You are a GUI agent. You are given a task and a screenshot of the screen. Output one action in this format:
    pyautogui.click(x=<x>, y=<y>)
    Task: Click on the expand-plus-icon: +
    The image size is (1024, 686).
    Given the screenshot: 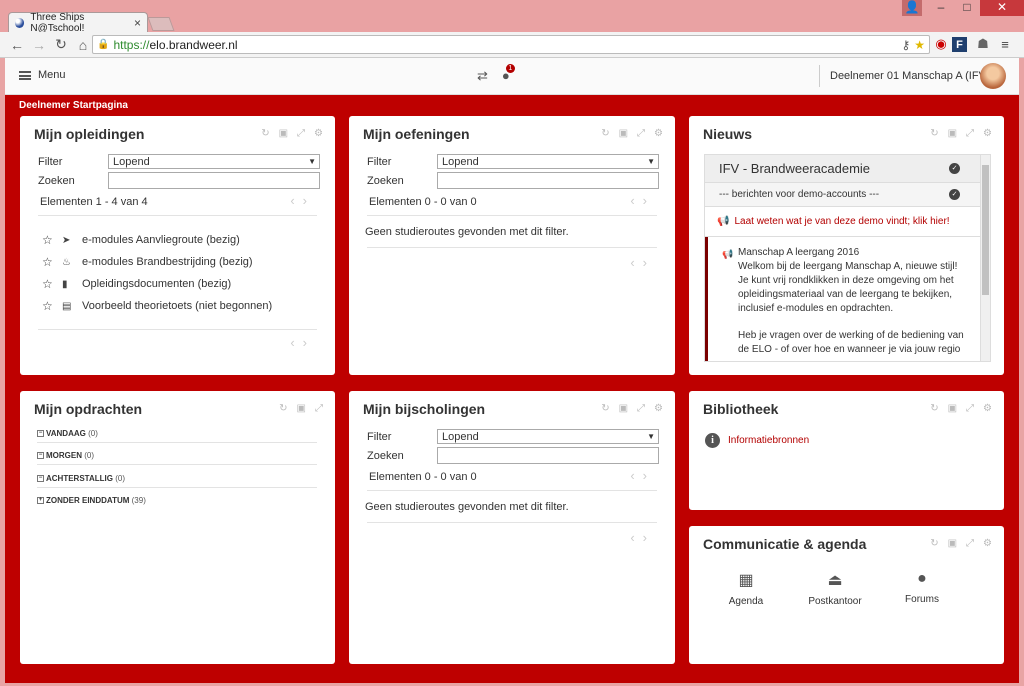 What is the action you would take?
    pyautogui.click(x=40, y=501)
    